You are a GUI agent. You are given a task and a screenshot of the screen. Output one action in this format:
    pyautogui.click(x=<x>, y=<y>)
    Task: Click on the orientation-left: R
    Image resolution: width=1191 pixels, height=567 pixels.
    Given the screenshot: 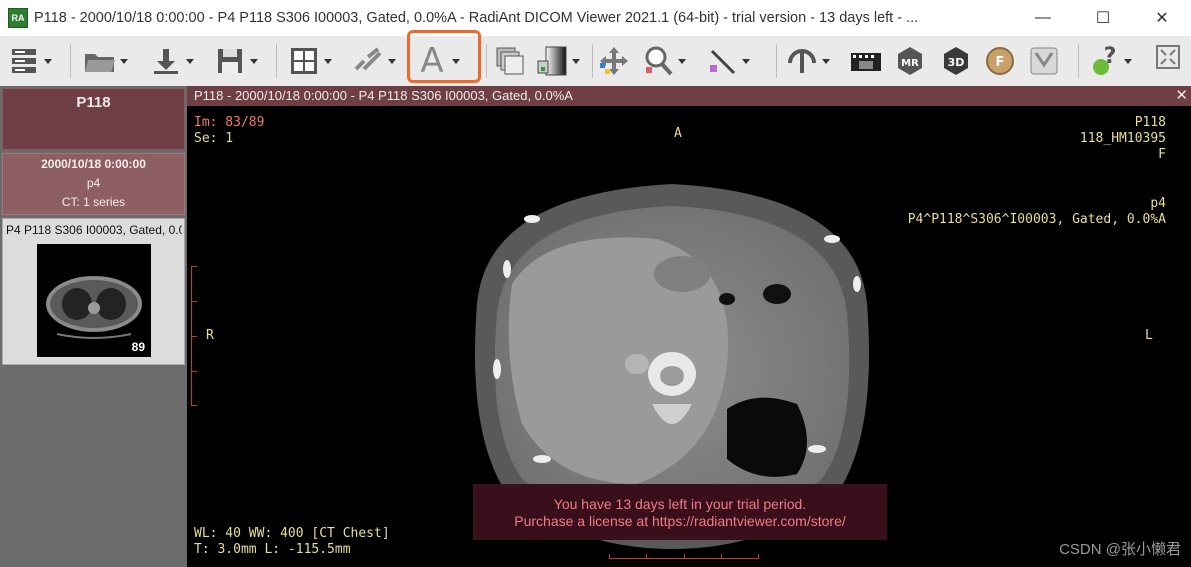 What is the action you would take?
    pyautogui.click(x=210, y=335)
    